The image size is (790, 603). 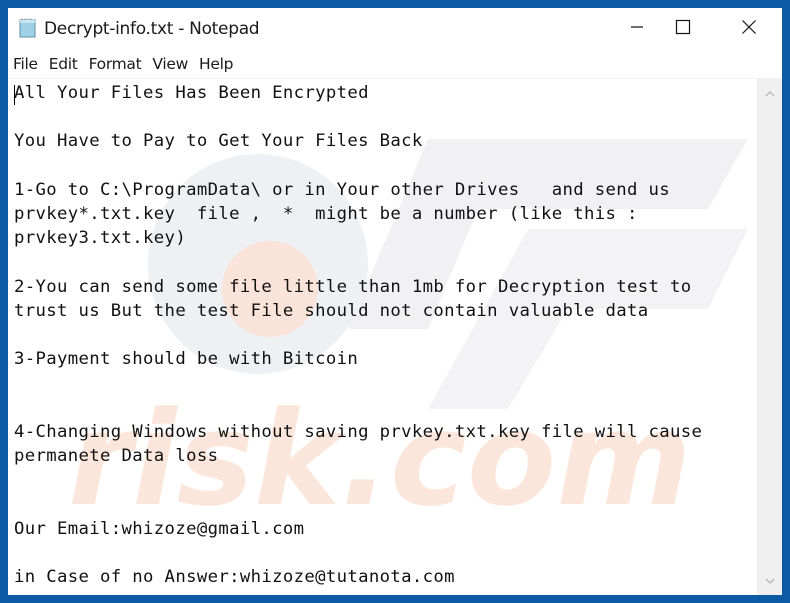 What do you see at coordinates (116, 64) in the screenshot?
I see `menu-format: Format` at bounding box center [116, 64].